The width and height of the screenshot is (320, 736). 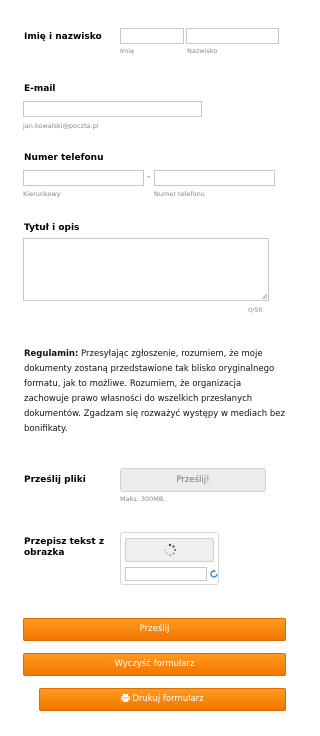 I want to click on upload-button: Prześlij!, so click(x=193, y=480).